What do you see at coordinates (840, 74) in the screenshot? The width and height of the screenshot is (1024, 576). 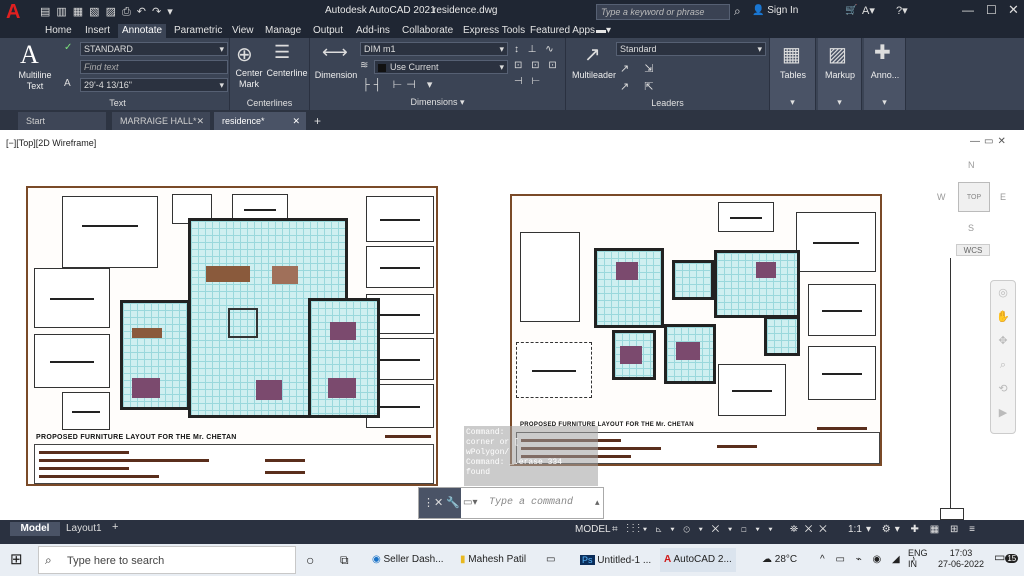 I see `markup-panel: ▨ Markup ▾` at bounding box center [840, 74].